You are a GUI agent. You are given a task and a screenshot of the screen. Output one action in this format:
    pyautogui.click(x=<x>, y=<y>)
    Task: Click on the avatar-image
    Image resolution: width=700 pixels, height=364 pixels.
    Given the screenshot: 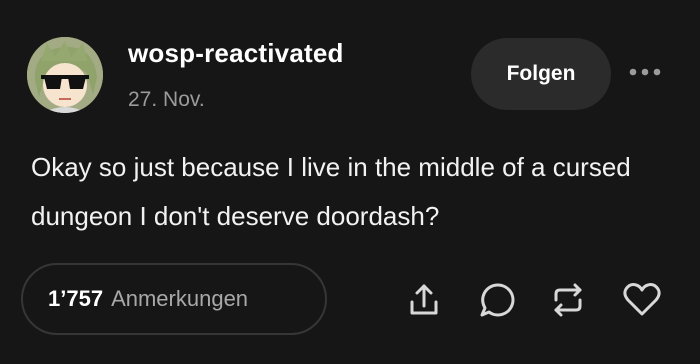 What is the action you would take?
    pyautogui.click(x=65, y=75)
    